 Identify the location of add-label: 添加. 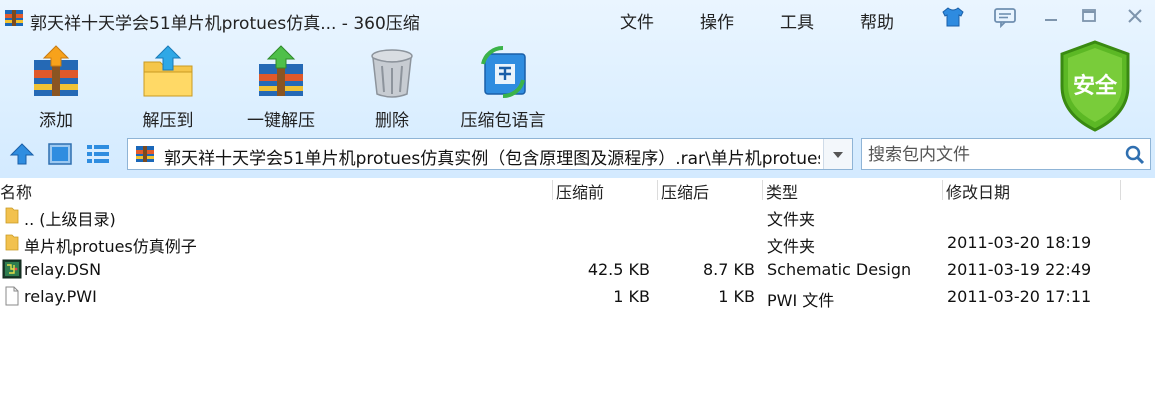
(56, 121).